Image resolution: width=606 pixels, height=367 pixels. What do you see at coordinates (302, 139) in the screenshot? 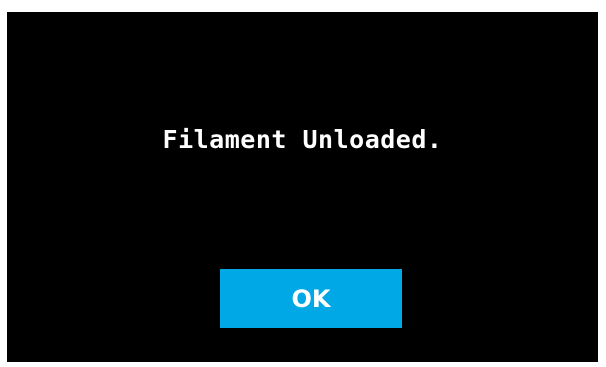
I see `status-message: Filament Unloaded.` at bounding box center [302, 139].